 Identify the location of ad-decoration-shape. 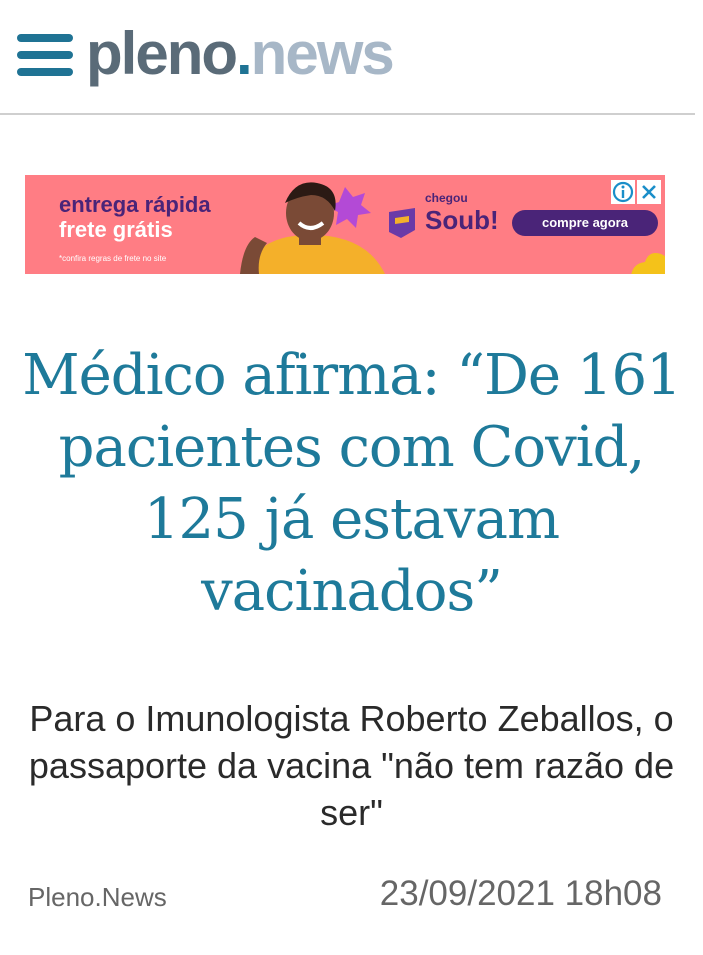
(648, 263).